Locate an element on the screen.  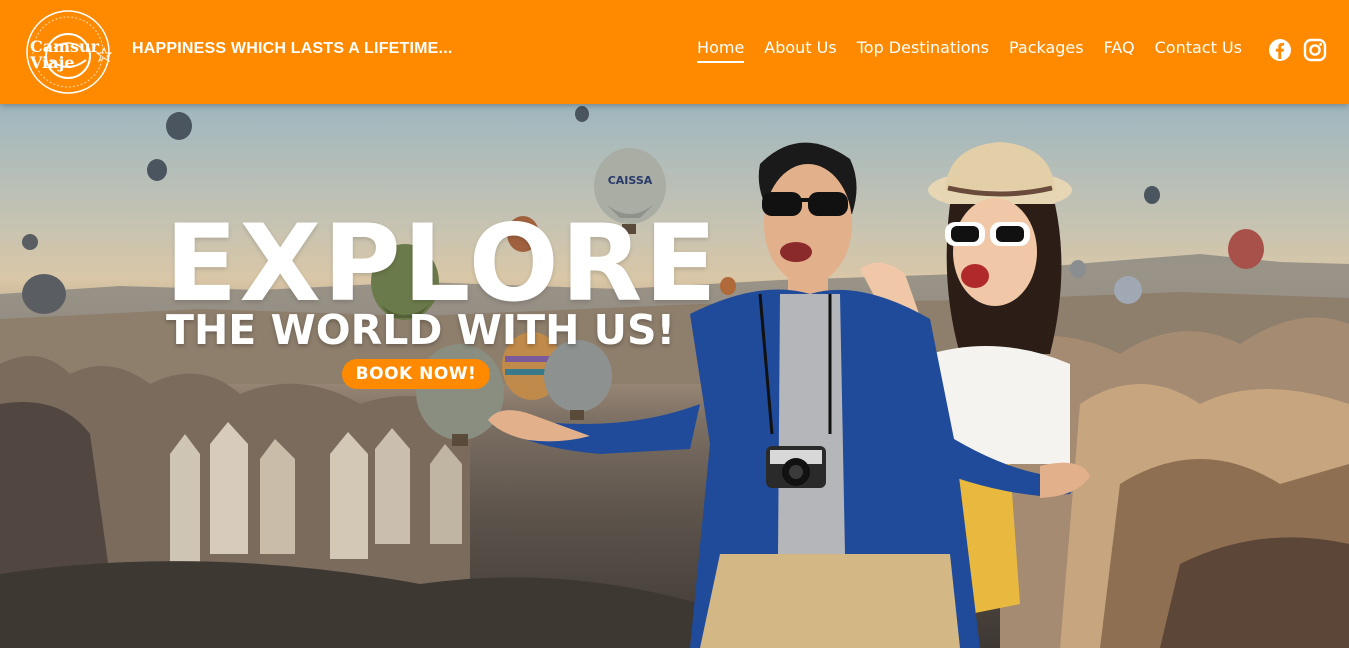
nav-home: Home is located at coordinates (721, 50).